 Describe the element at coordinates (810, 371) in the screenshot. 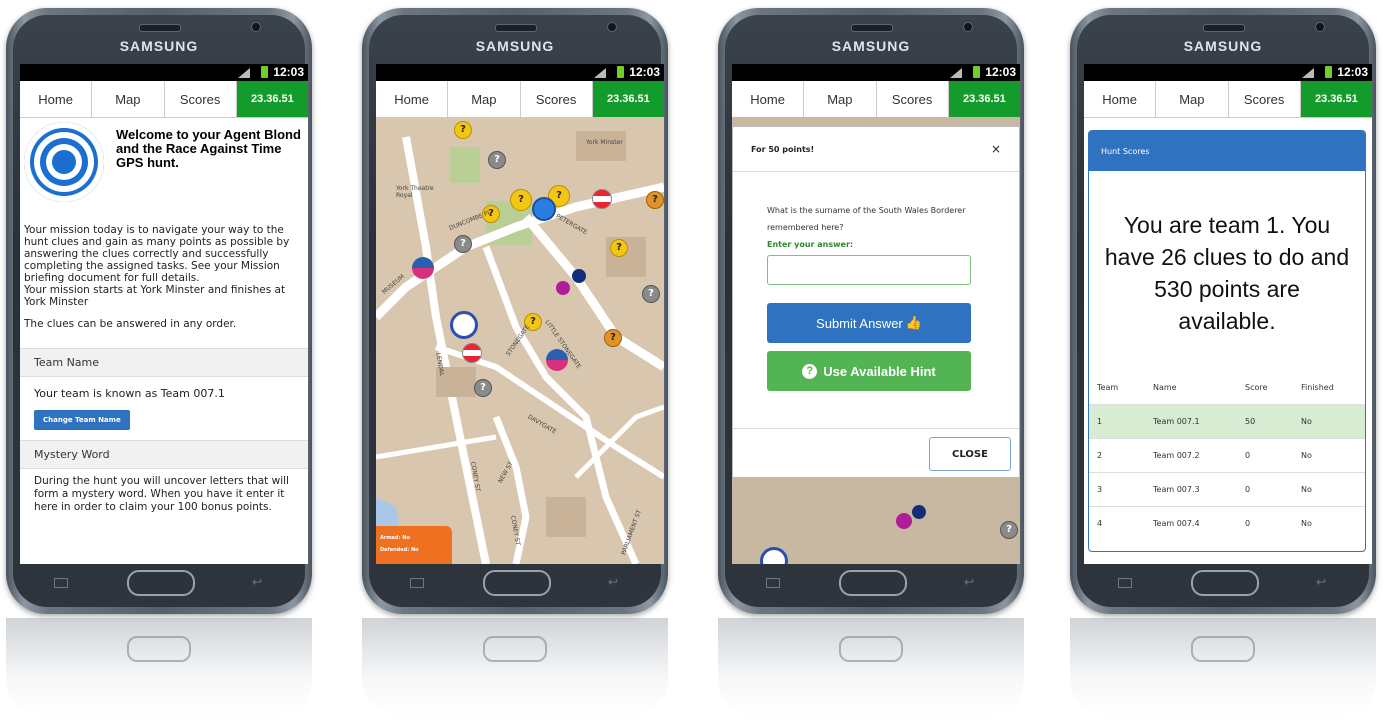

I see `question-icon: ?` at that location.